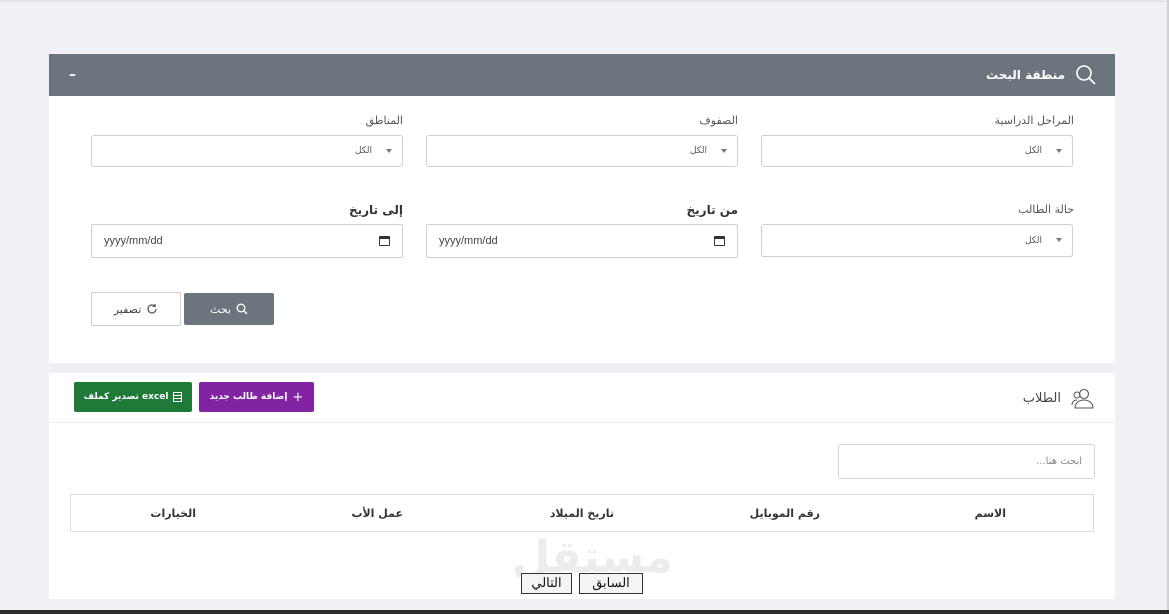 The height and width of the screenshot is (614, 1169). Describe the element at coordinates (1082, 398) in the screenshot. I see `users-icon` at that location.